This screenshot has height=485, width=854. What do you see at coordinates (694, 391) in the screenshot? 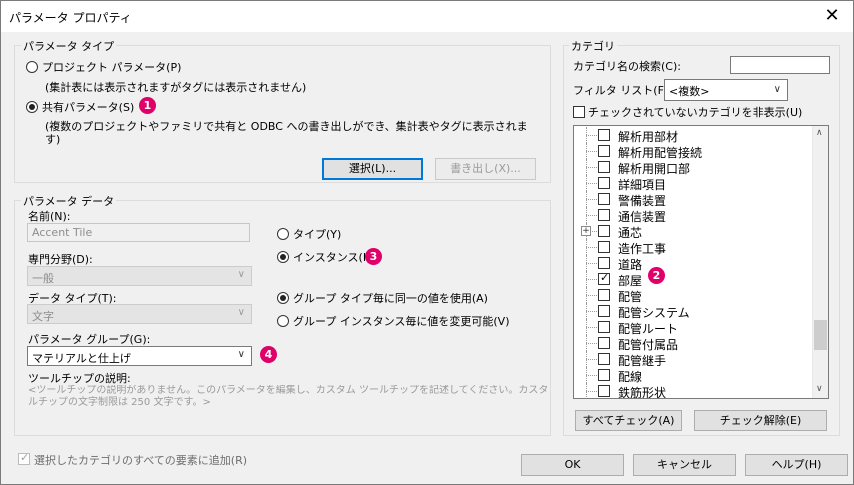
I see `category-item: 鉄筋形状` at bounding box center [694, 391].